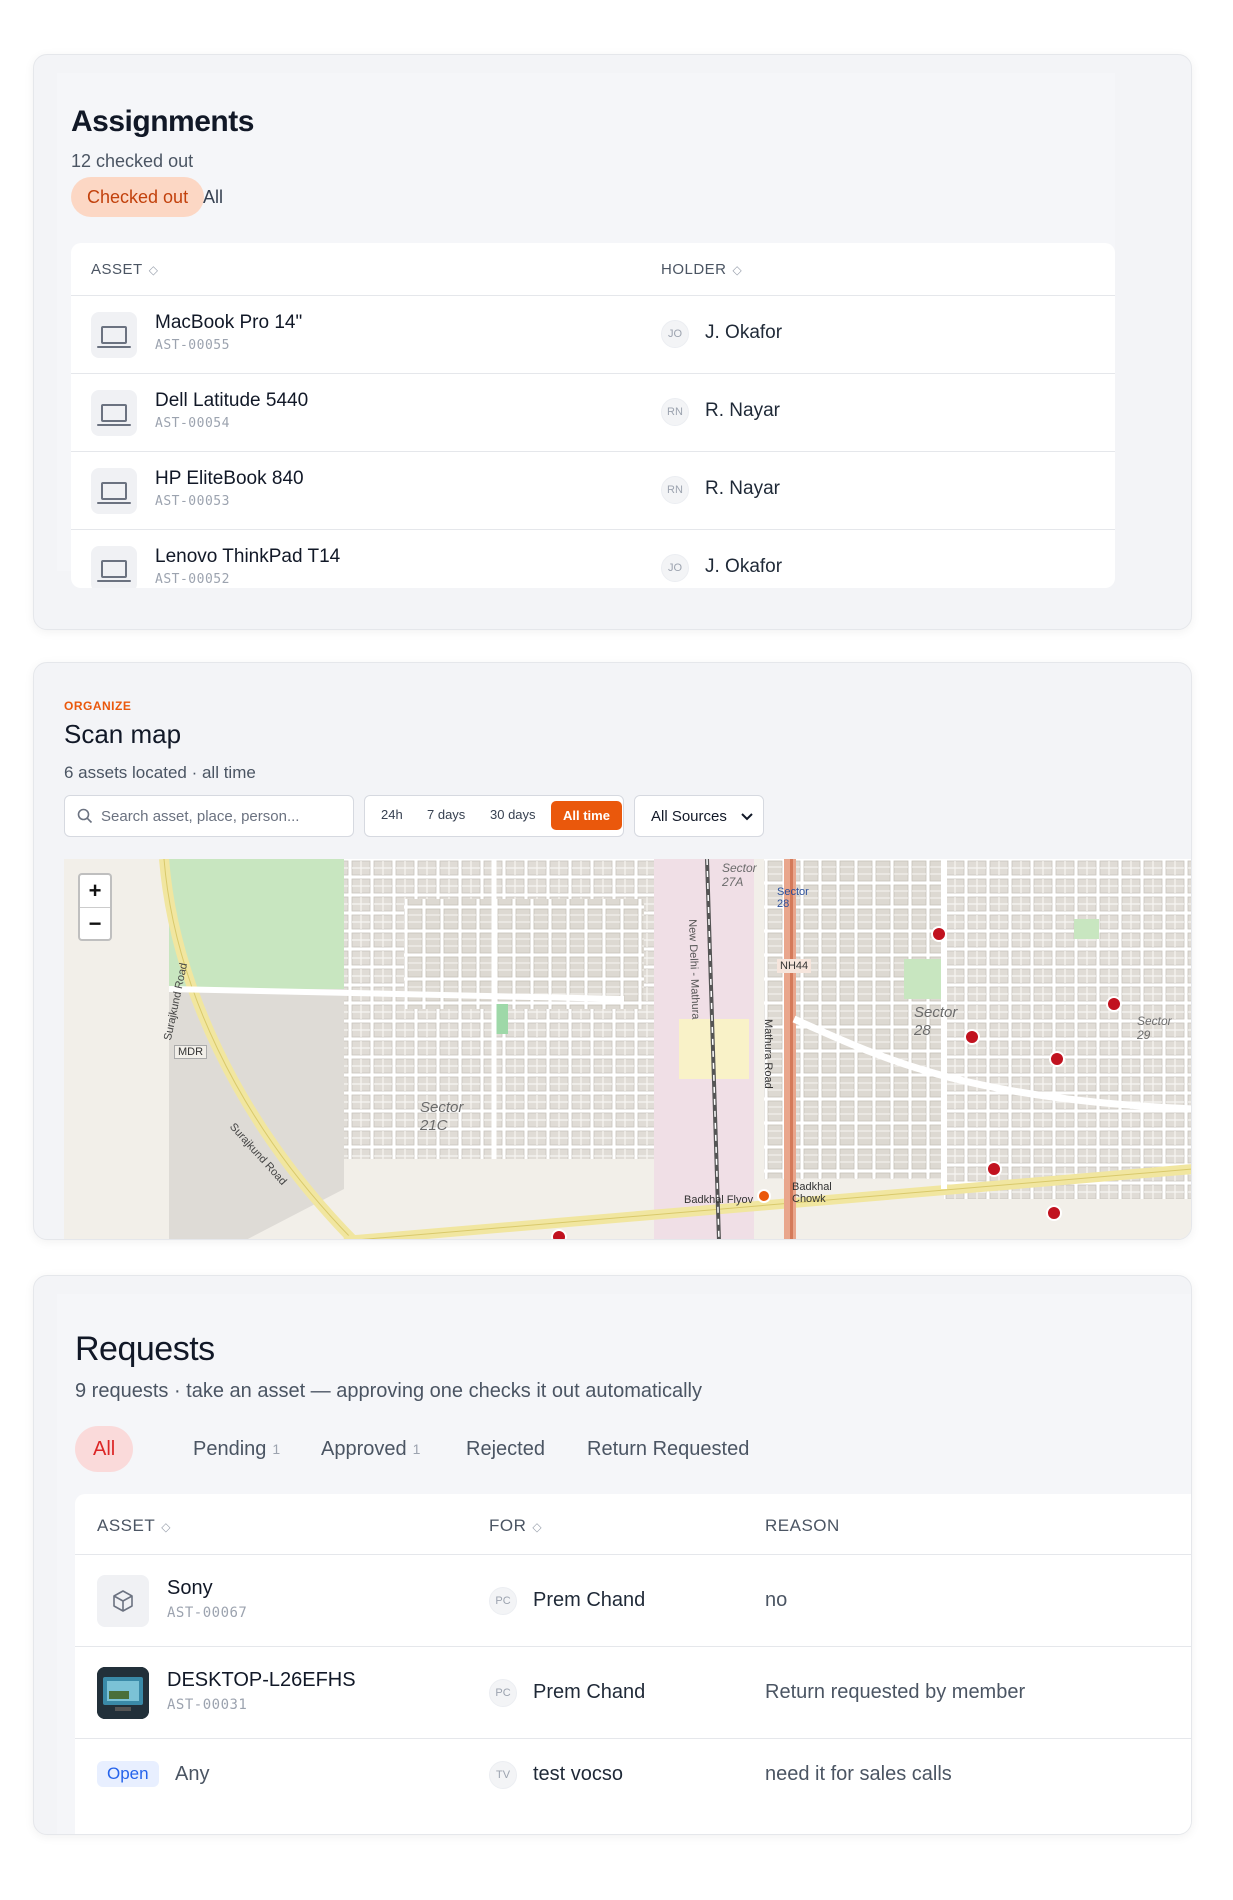 The image size is (1233, 1900). I want to click on scan-map-title: Scan map, so click(123, 734).